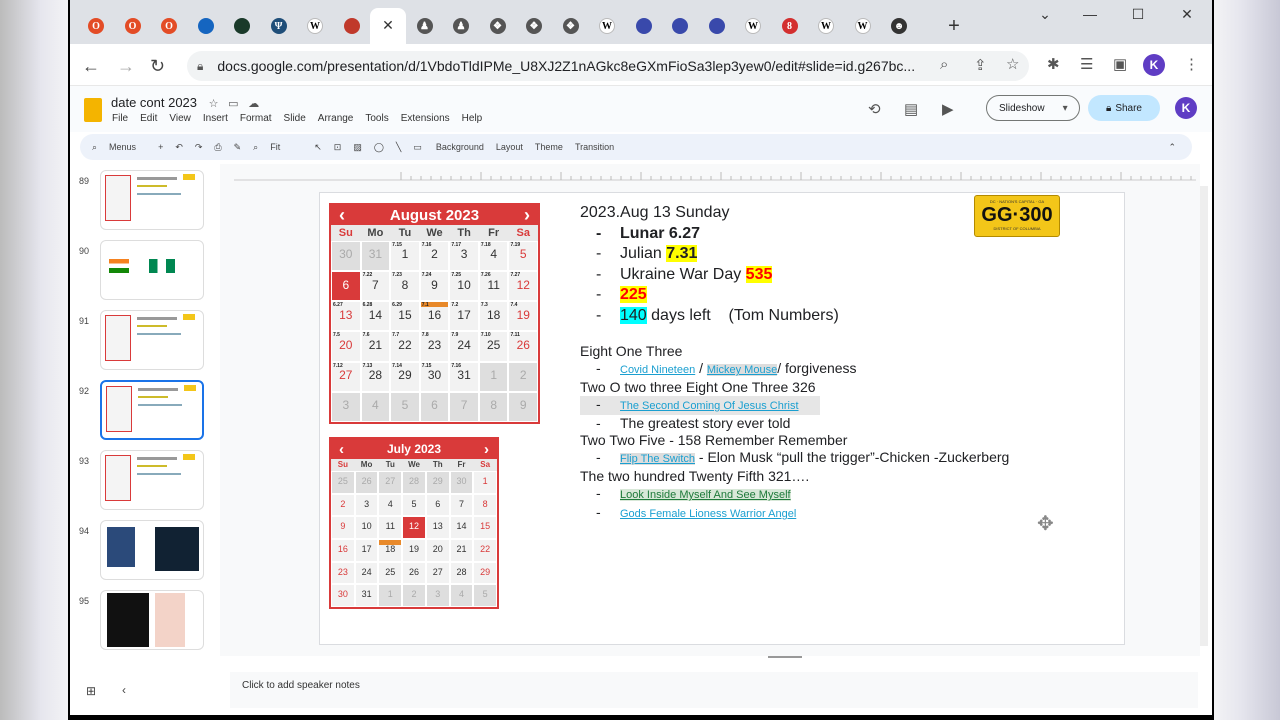 The width and height of the screenshot is (1280, 720). I want to click on calendar-day: 22, so click(485, 550).